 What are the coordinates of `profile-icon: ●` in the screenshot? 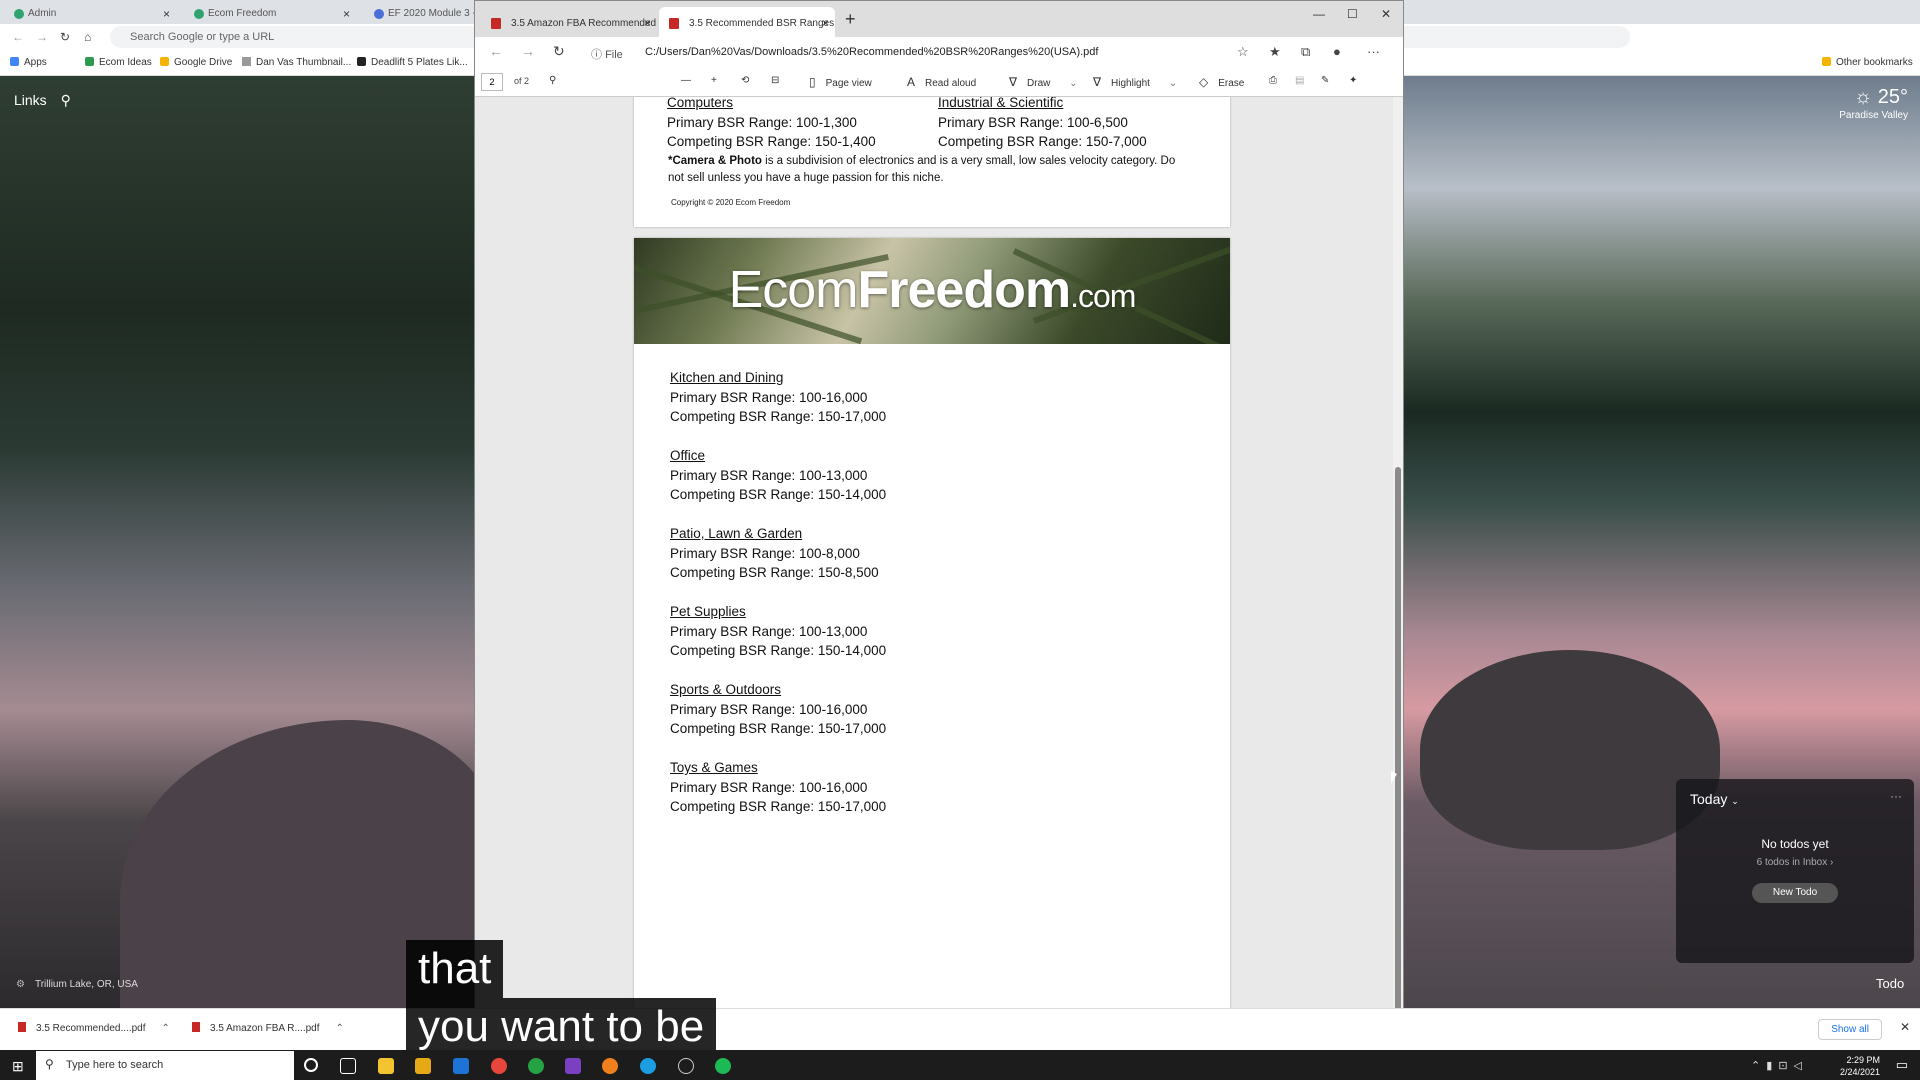 It's located at (1337, 51).